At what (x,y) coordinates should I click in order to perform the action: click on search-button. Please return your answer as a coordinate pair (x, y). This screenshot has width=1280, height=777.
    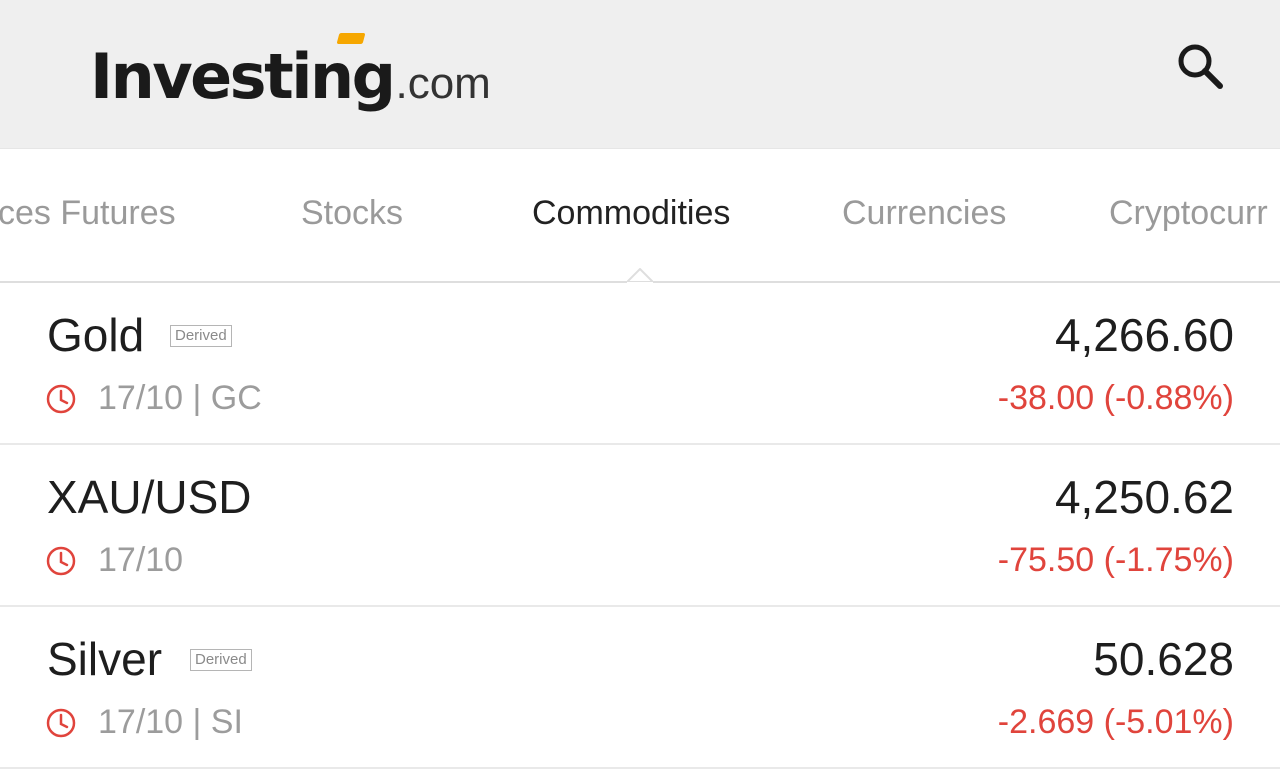
    Looking at the image, I should click on (1200, 66).